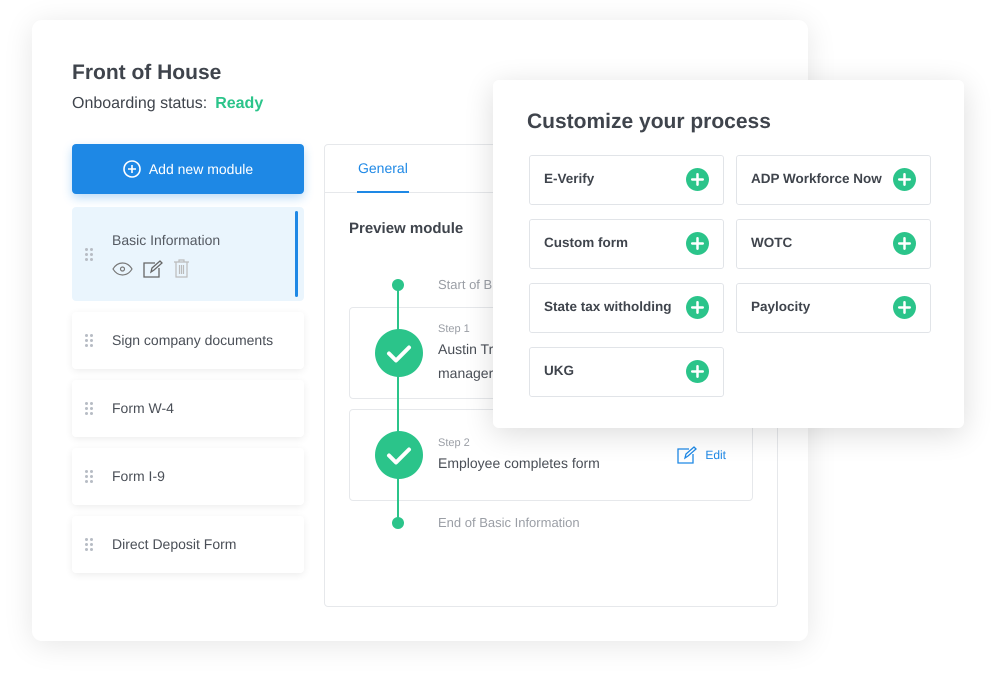  What do you see at coordinates (454, 443) in the screenshot?
I see `step-number: Step 2` at bounding box center [454, 443].